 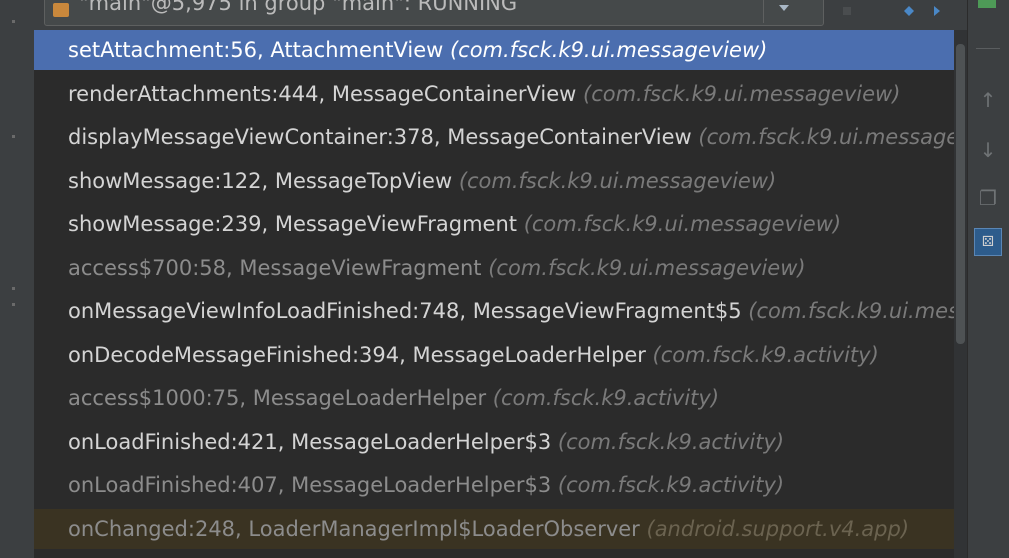 What do you see at coordinates (298, 7) in the screenshot?
I see `thread-selector-label: "main"@5,975 in group "main": RUNNING` at bounding box center [298, 7].